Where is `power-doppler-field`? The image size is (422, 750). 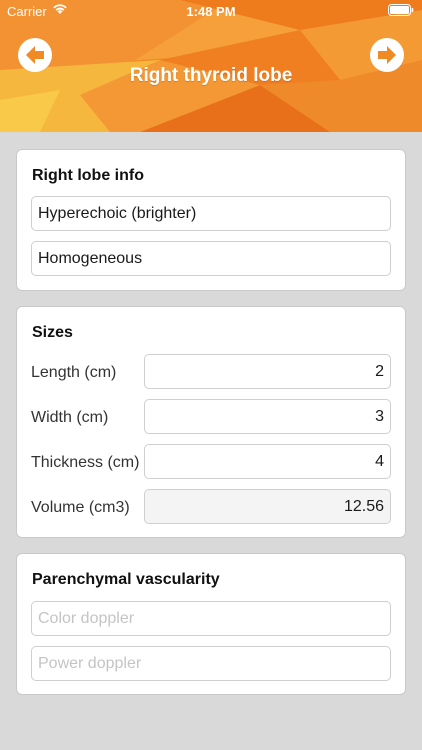
power-doppler-field is located at coordinates (211, 663).